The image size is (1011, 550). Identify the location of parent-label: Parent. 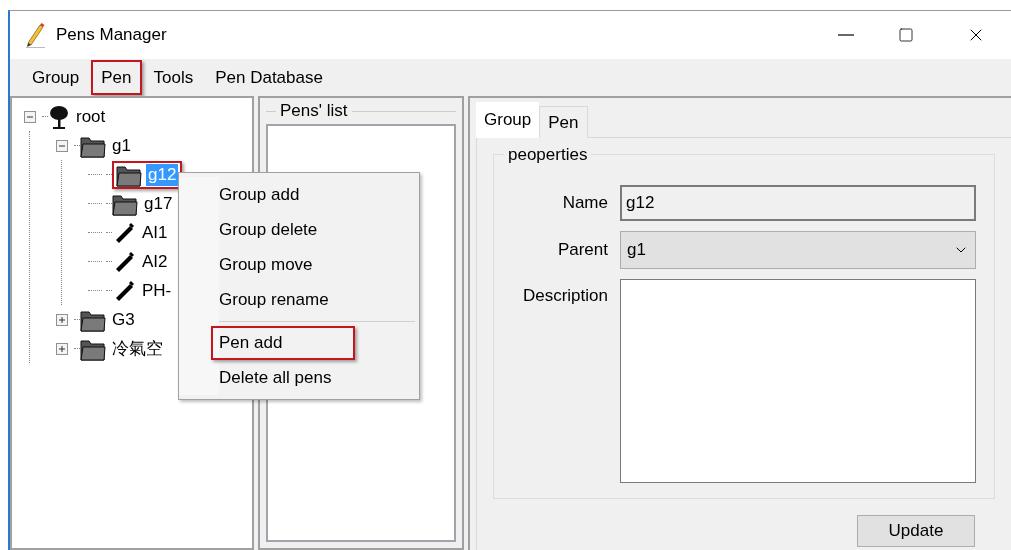
(582, 250).